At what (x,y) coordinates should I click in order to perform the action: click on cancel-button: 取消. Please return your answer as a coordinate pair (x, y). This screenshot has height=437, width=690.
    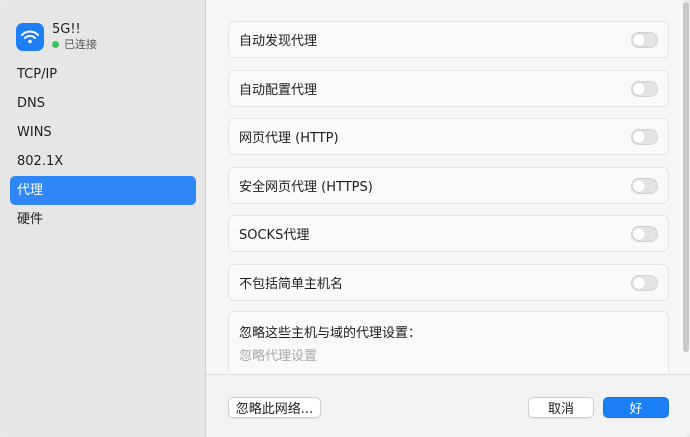
    Looking at the image, I should click on (561, 407).